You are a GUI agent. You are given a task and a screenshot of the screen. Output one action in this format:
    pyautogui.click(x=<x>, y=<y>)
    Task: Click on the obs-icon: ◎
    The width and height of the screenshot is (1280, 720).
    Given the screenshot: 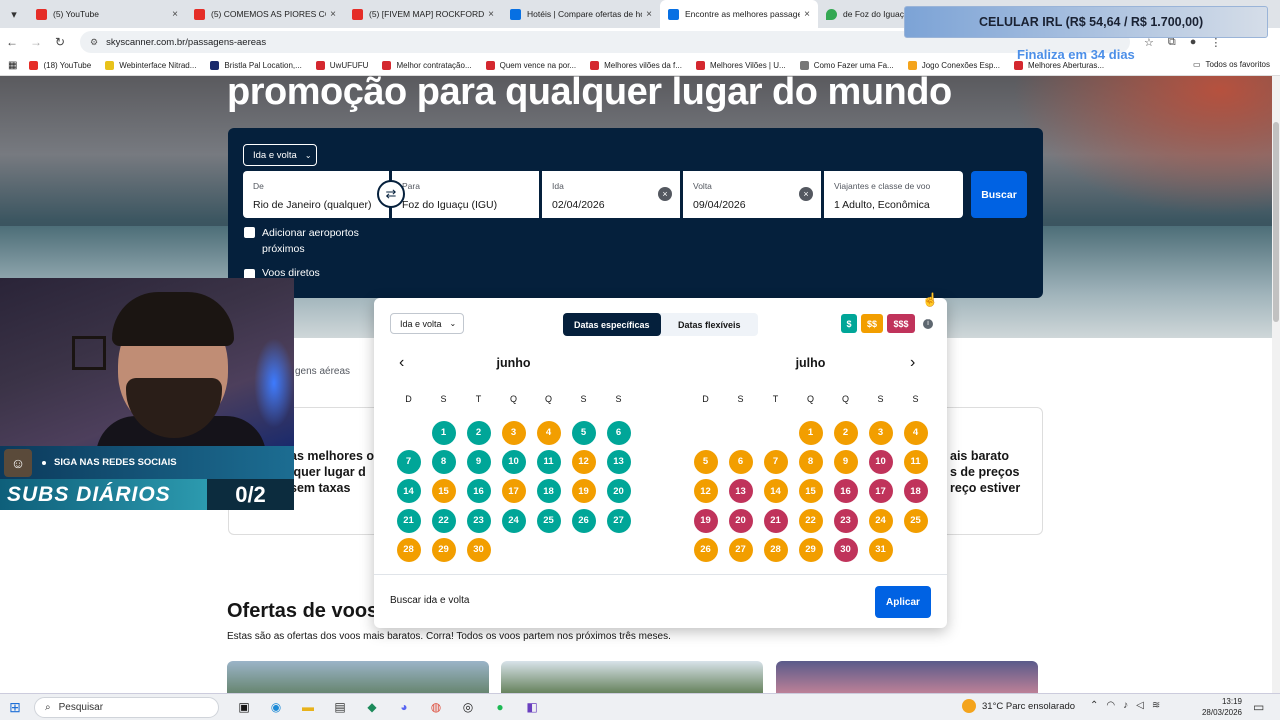 What is the action you would take?
    pyautogui.click(x=468, y=707)
    